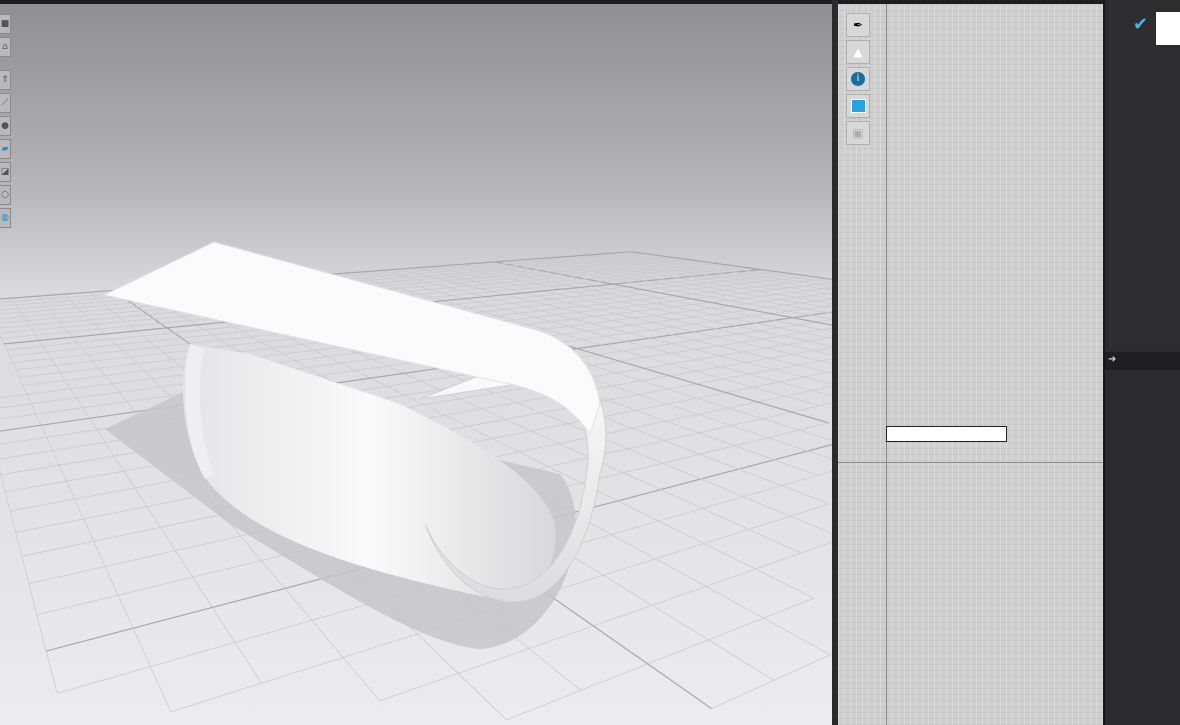 The width and height of the screenshot is (1180, 725). I want to click on checkmark-icon: ✔, so click(1140, 25).